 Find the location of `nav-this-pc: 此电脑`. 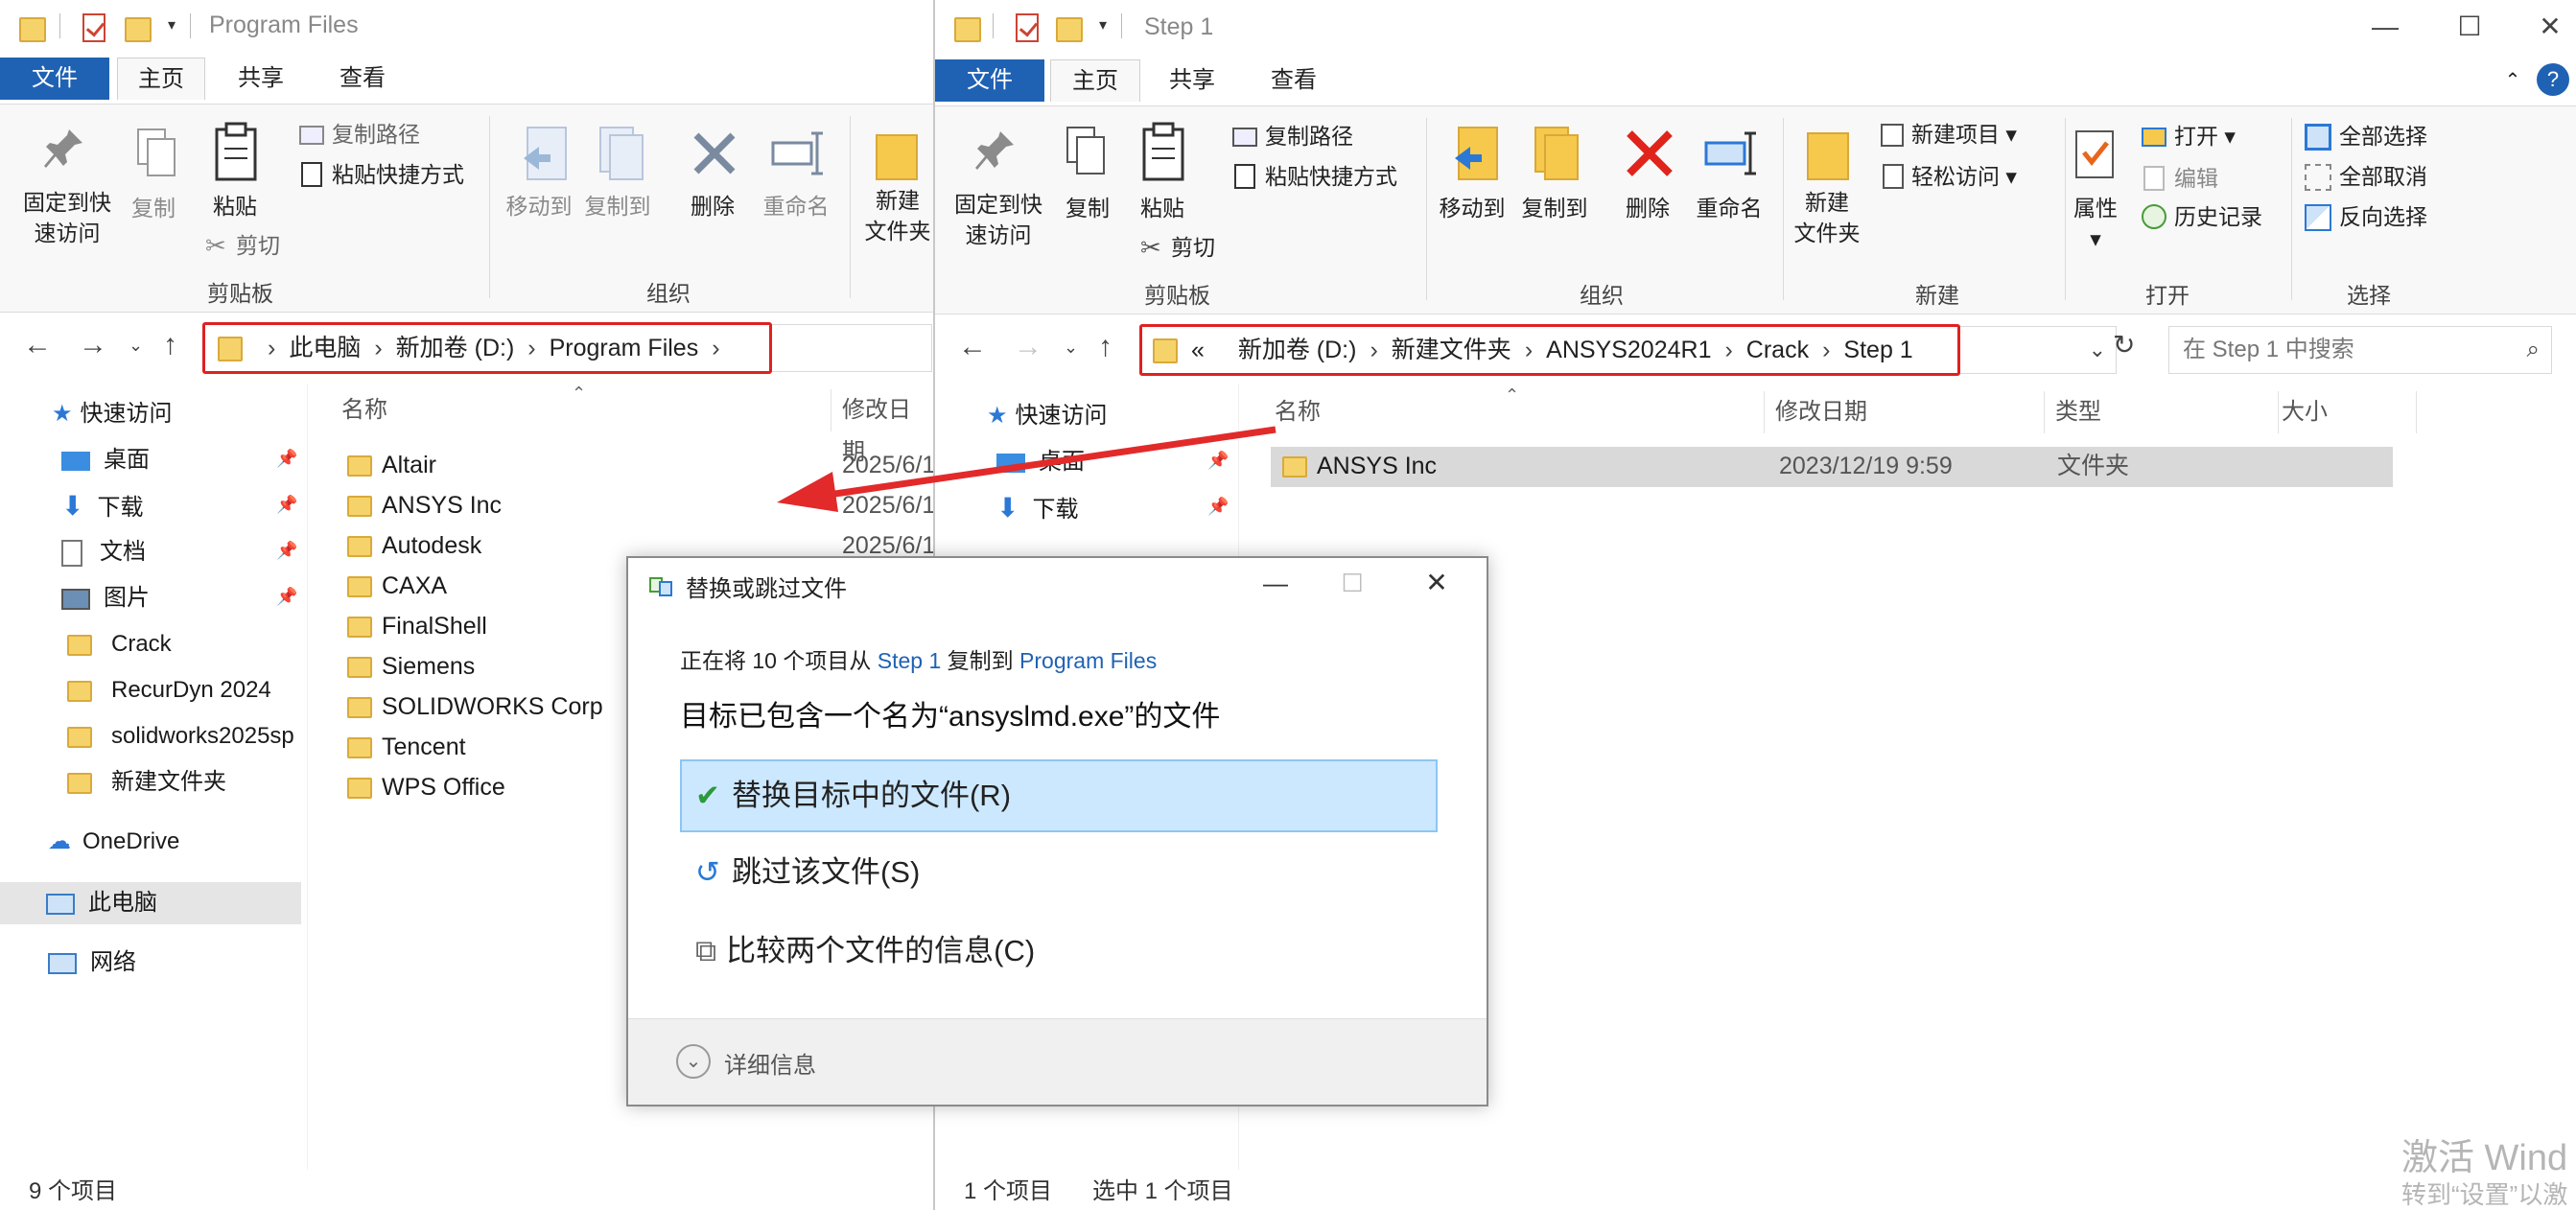

nav-this-pc: 此电脑 is located at coordinates (150, 903).